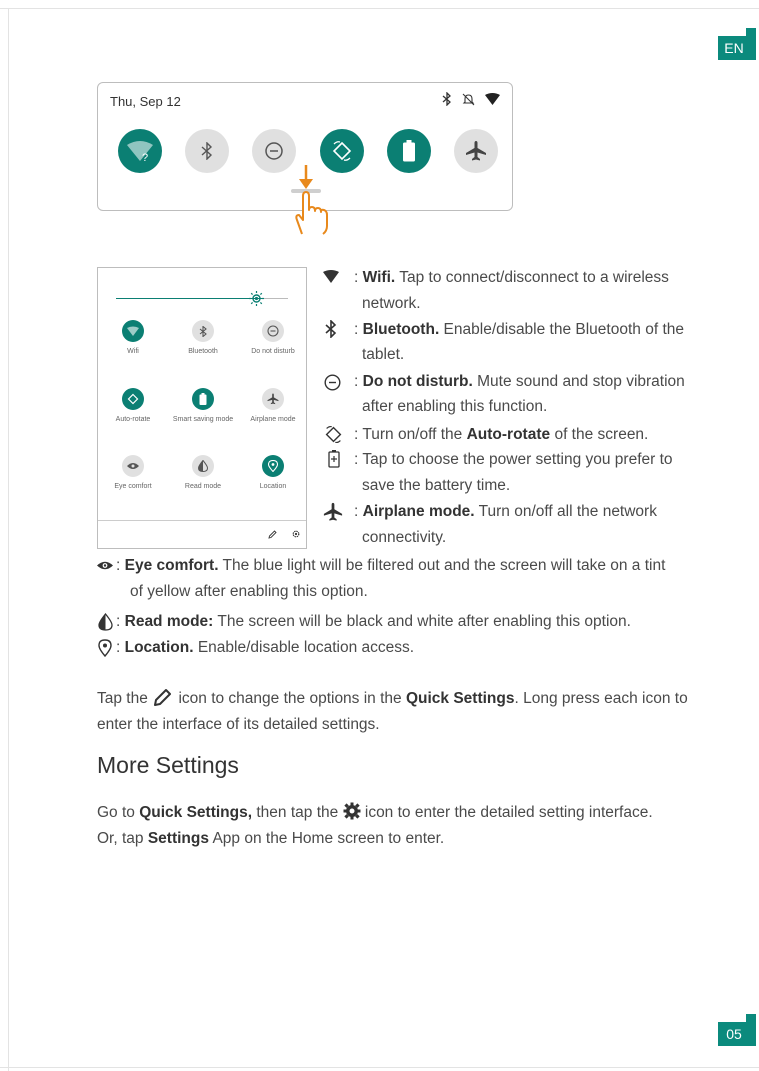  I want to click on page-number-tab: 05, so click(737, 1030).